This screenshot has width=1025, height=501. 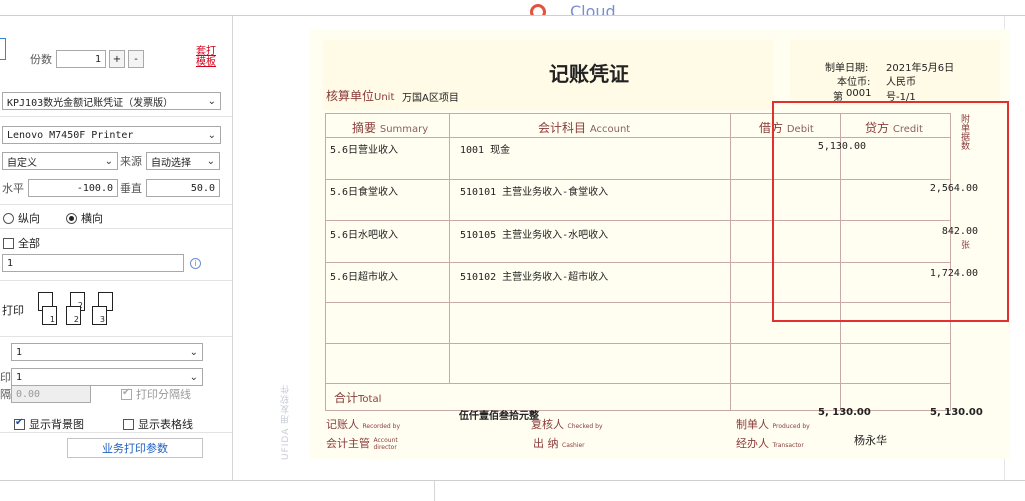 I want to click on total-label-cn: 合计, so click(x=346, y=398).